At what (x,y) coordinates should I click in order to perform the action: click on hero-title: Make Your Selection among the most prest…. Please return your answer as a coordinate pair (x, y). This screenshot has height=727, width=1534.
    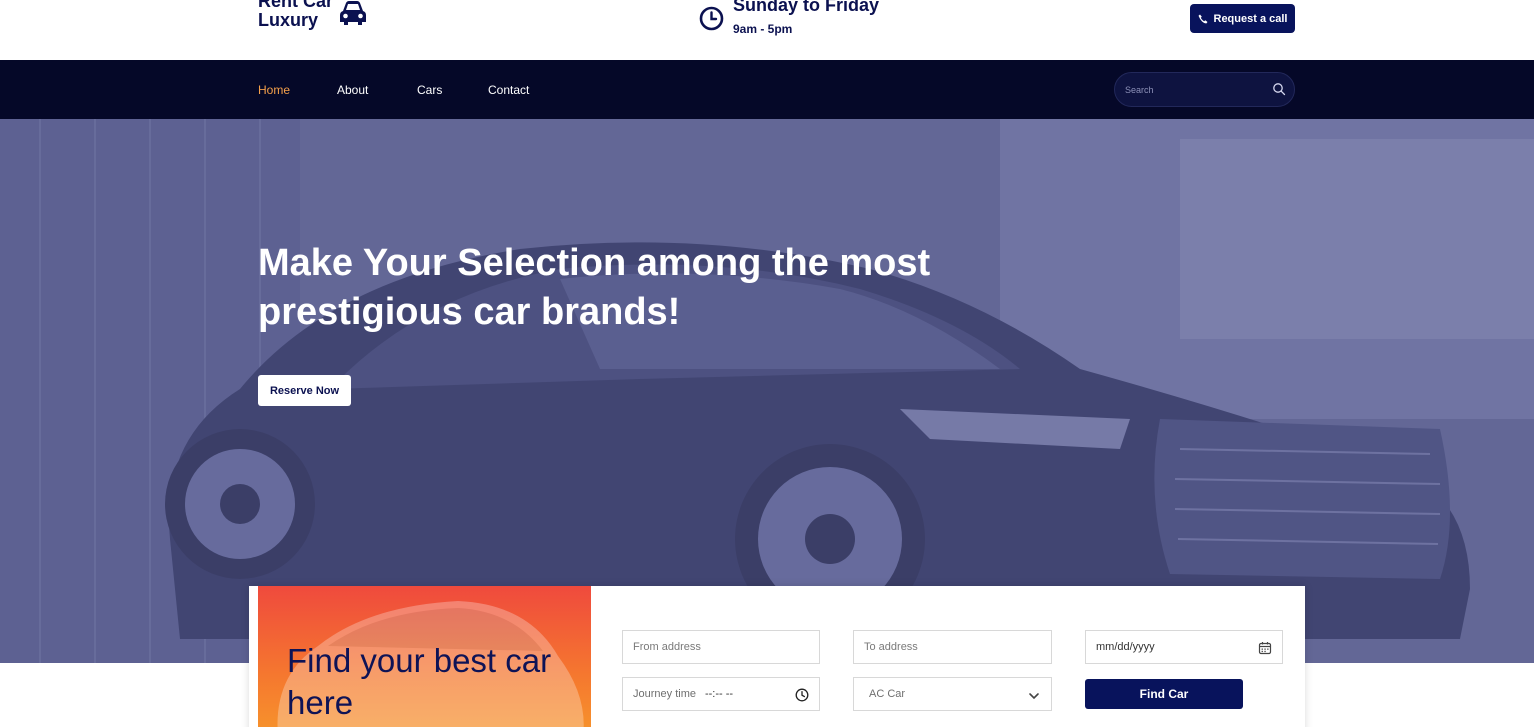
    Looking at the image, I should click on (594, 287).